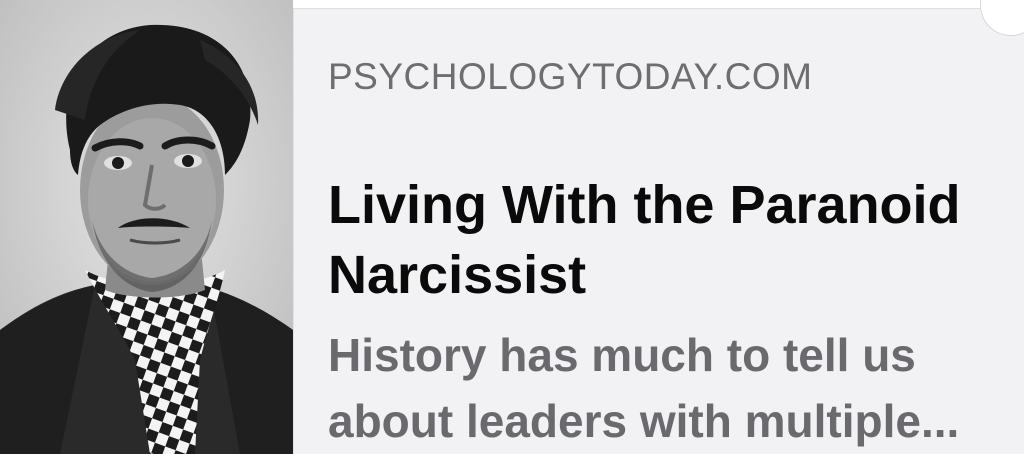 Image resolution: width=1024 pixels, height=454 pixels. What do you see at coordinates (457, 275) in the screenshot?
I see `title-line: Narcissist` at bounding box center [457, 275].